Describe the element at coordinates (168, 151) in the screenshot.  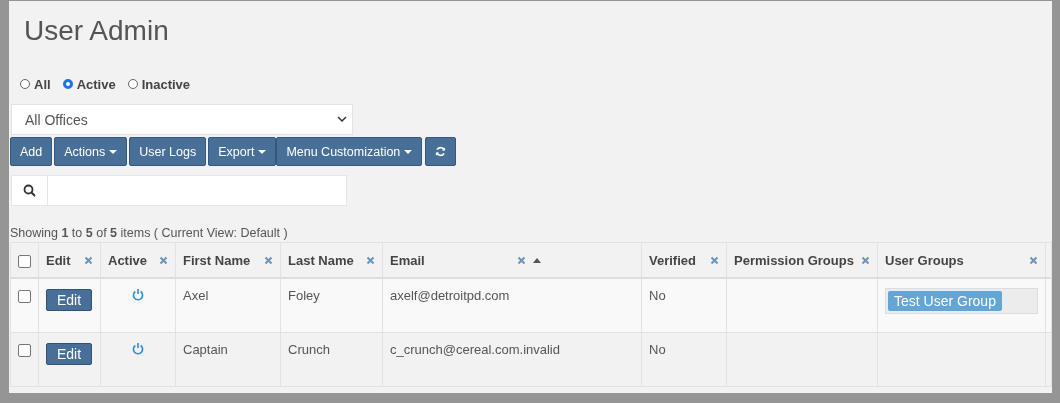
I see `toolbar-button: User Logs` at that location.